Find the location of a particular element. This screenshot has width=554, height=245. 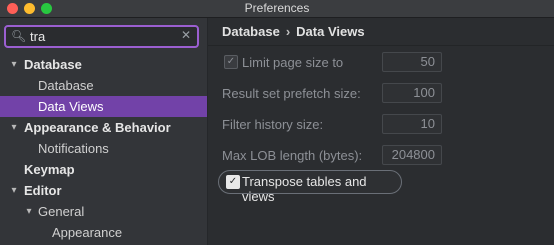

tree-item-data-views: Data Views is located at coordinates (103, 106).